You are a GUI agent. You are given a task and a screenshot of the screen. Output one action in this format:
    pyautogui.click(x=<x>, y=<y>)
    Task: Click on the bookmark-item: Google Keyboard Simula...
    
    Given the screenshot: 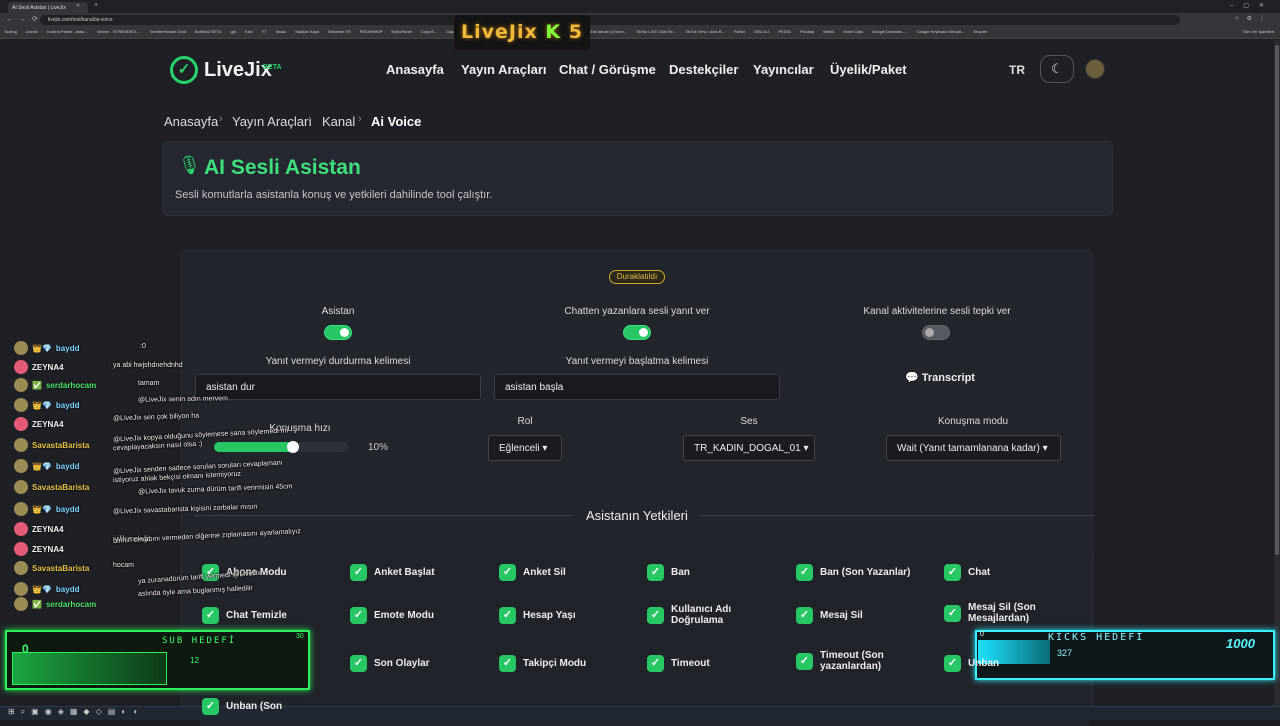 What is the action you would take?
    pyautogui.click(x=941, y=32)
    